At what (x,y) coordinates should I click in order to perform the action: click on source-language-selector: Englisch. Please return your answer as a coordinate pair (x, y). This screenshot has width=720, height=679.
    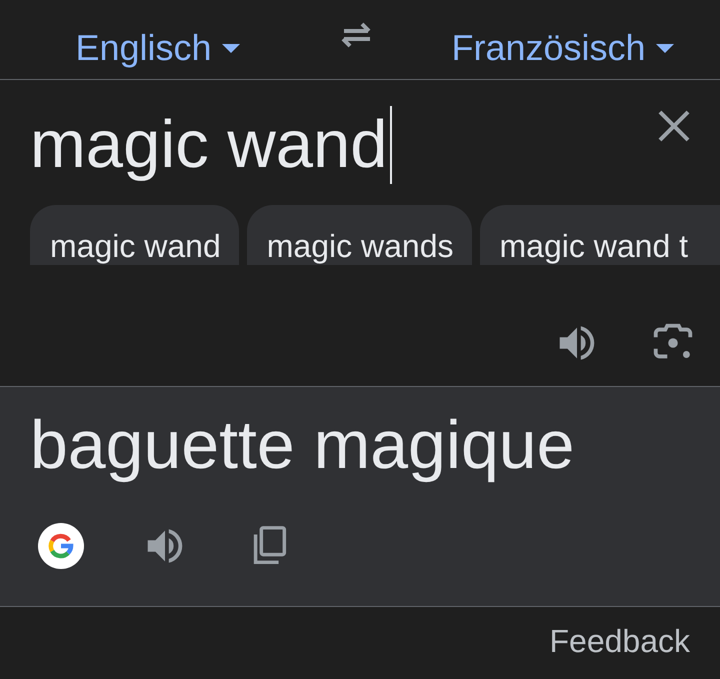
    Looking at the image, I should click on (172, 51).